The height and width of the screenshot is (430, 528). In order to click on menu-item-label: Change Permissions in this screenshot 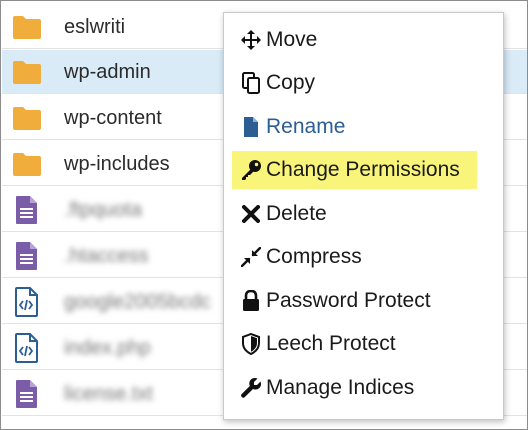, I will do `click(363, 169)`.